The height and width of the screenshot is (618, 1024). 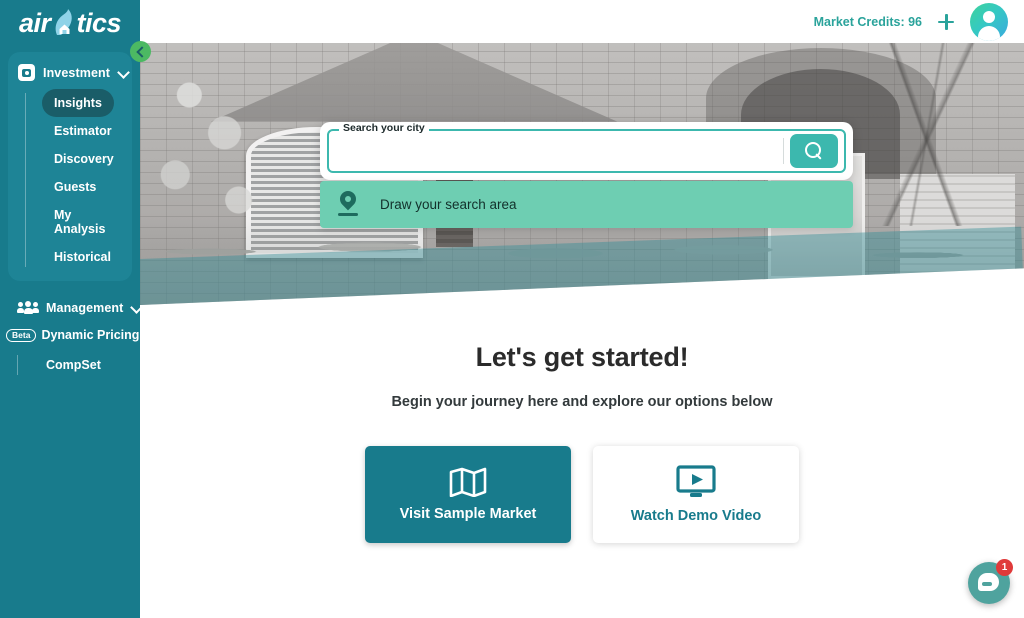 I want to click on house-logo-icon, so click(x=64, y=23).